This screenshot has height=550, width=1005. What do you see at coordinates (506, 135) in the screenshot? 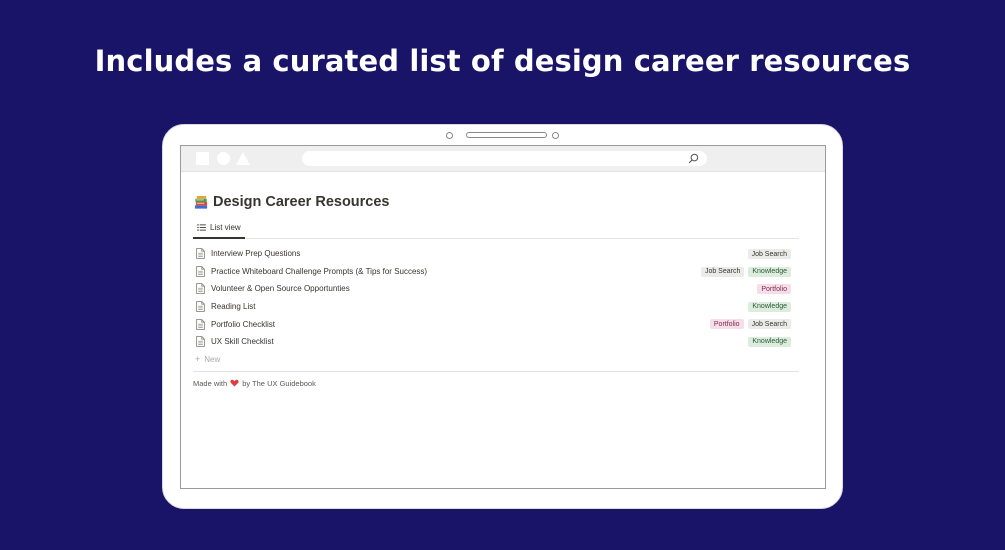
I see `speaker-bar` at bounding box center [506, 135].